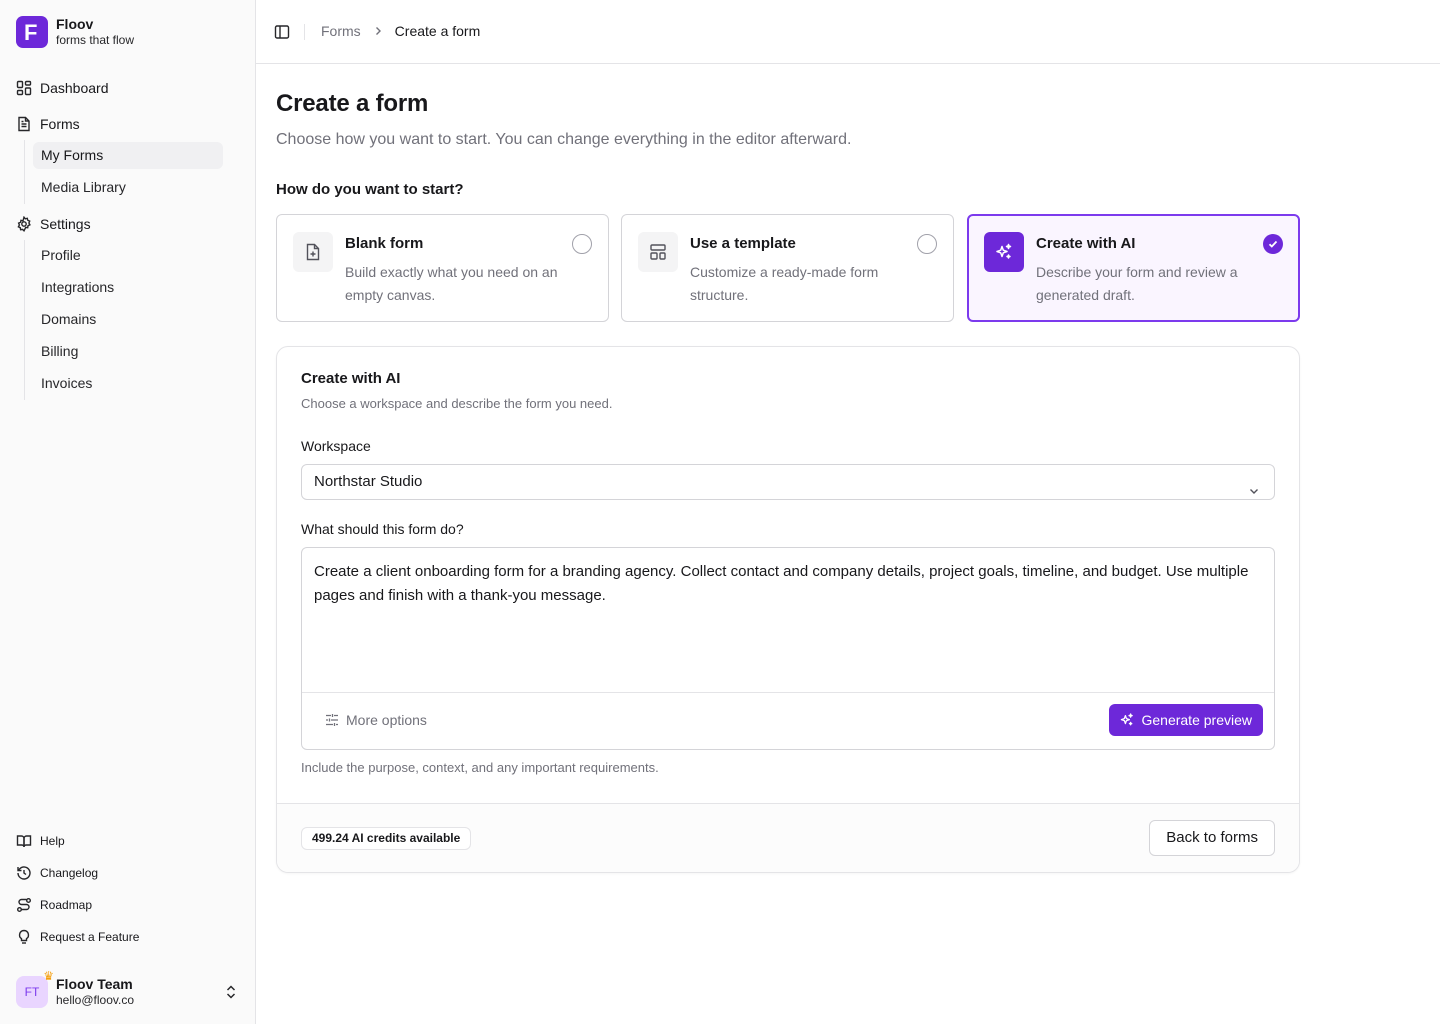  I want to click on sidebar-item-domains: Domains, so click(128, 319).